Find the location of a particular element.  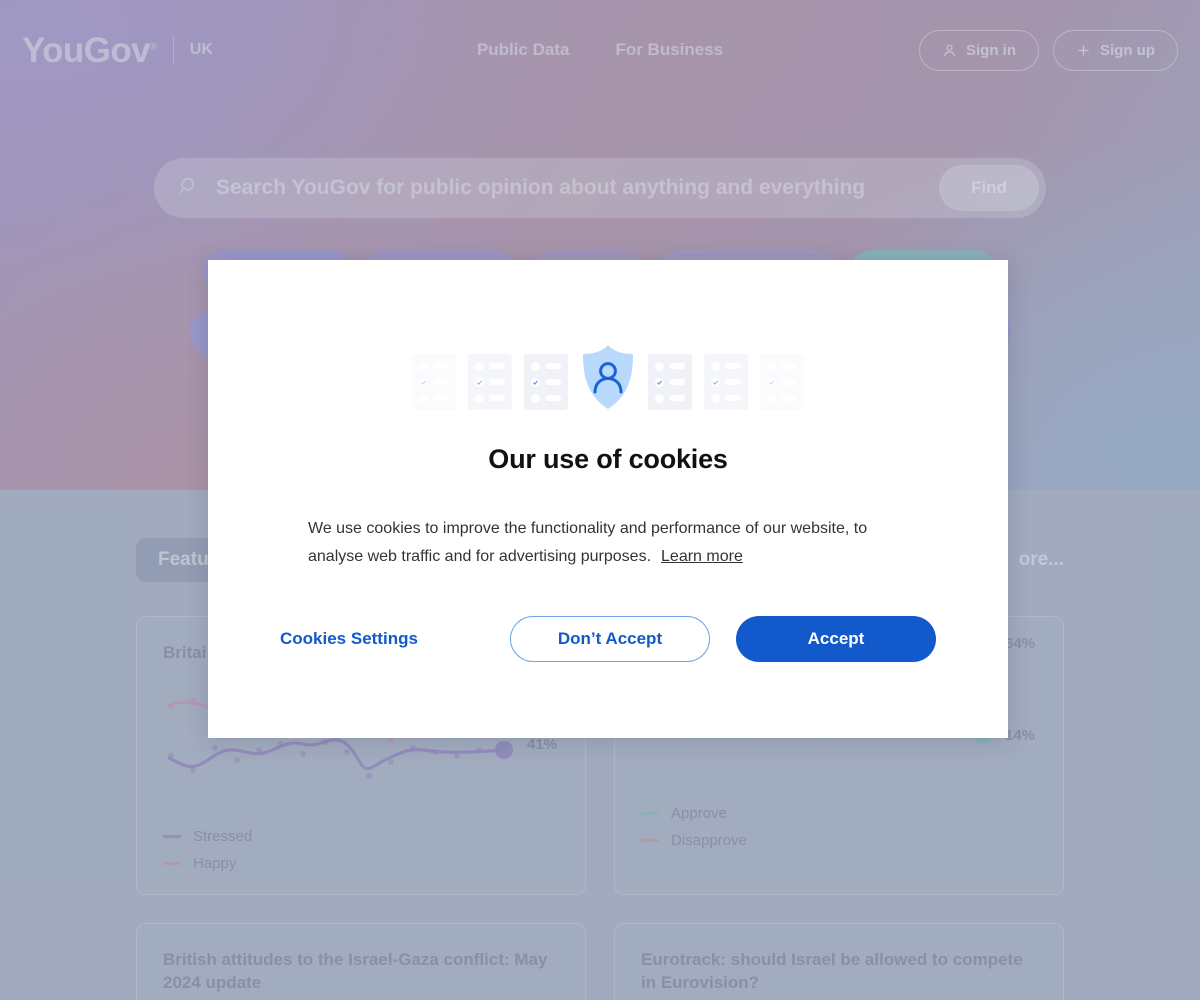

privacy-shield-icon is located at coordinates (608, 377).